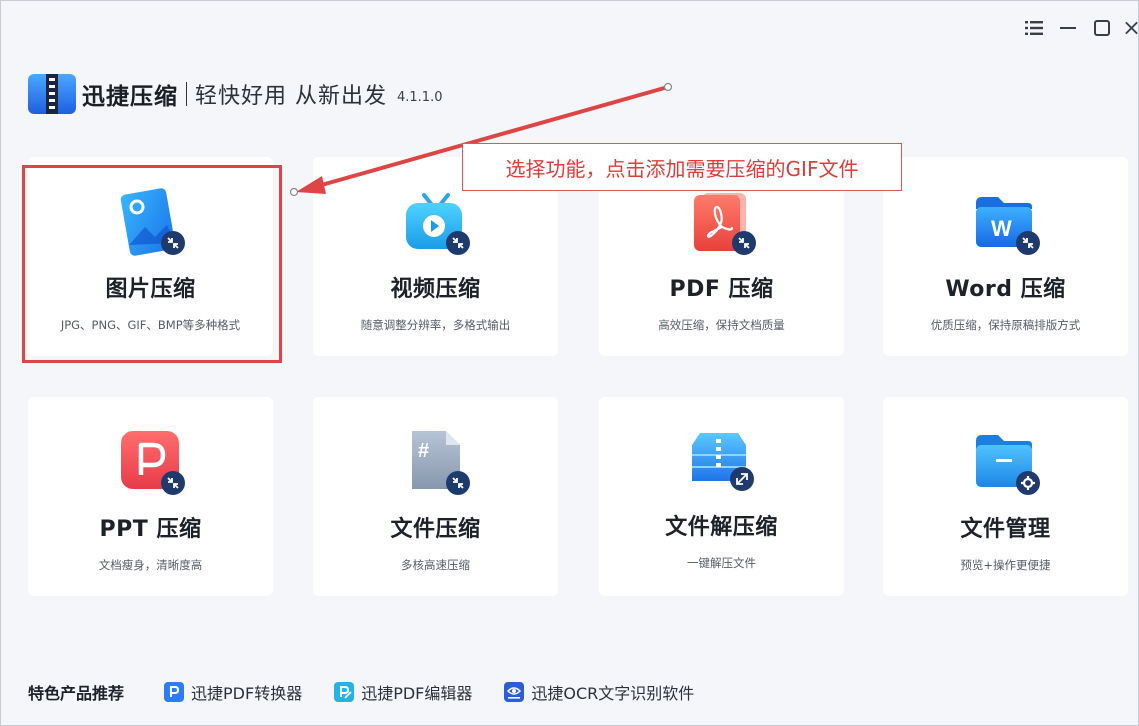 The width and height of the screenshot is (1139, 726). I want to click on featured-pdf-converter-link: 迅捷PDF转换器, so click(233, 692).